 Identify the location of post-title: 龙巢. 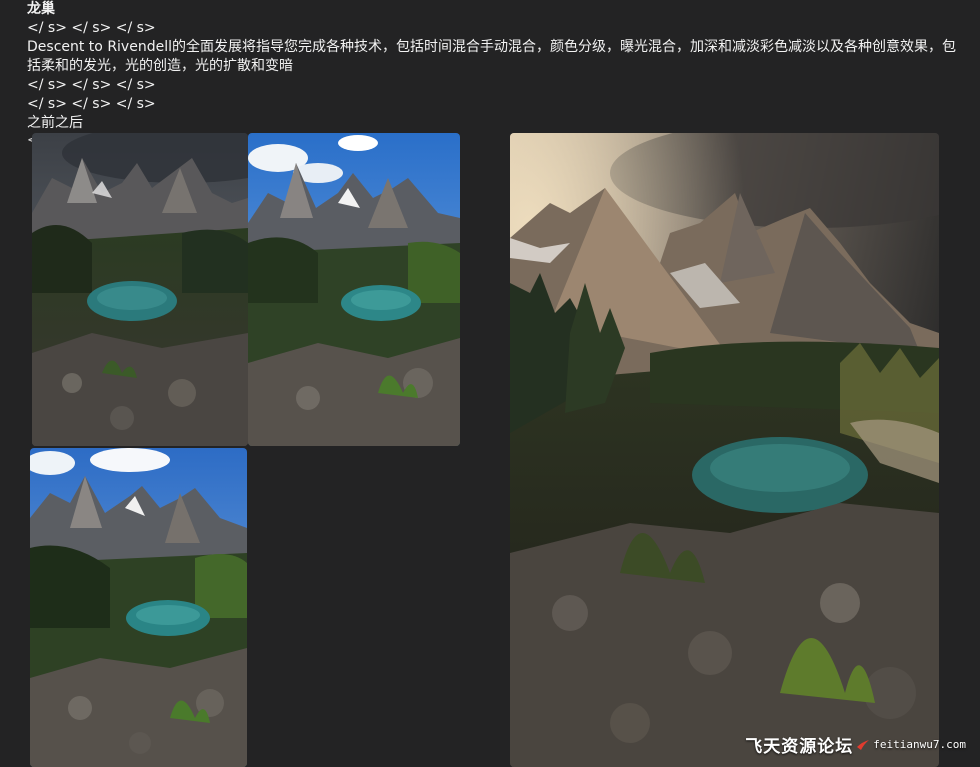
(41, 9).